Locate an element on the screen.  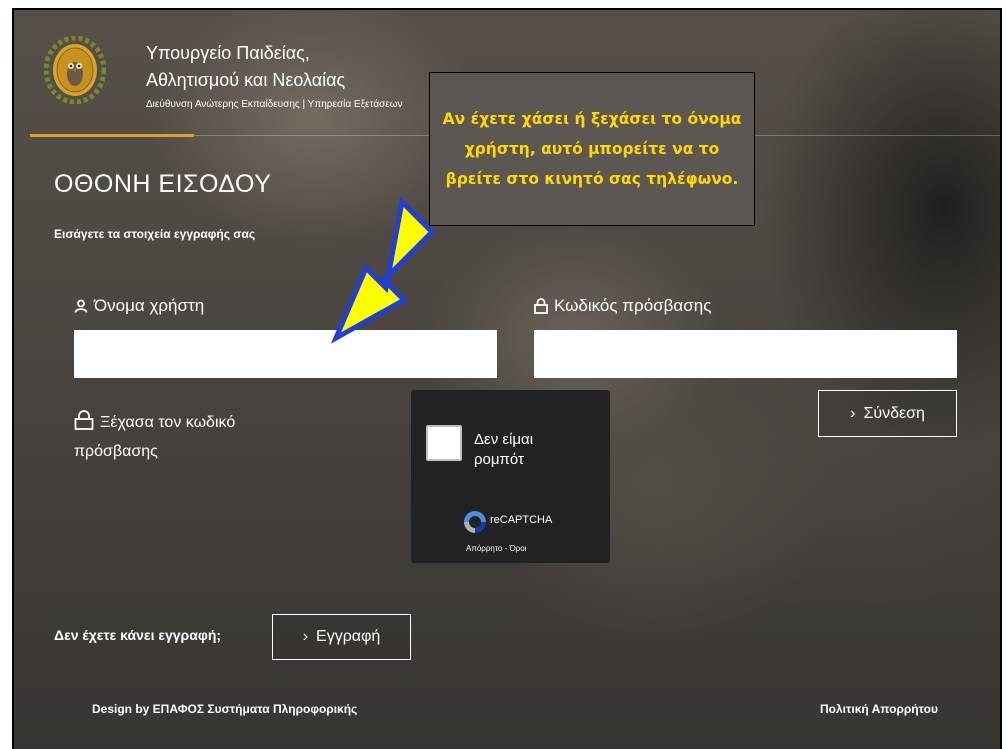
forgot-password-link: Ξέχασα τον κωδικό πρόσβασης is located at coordinates (194, 437).